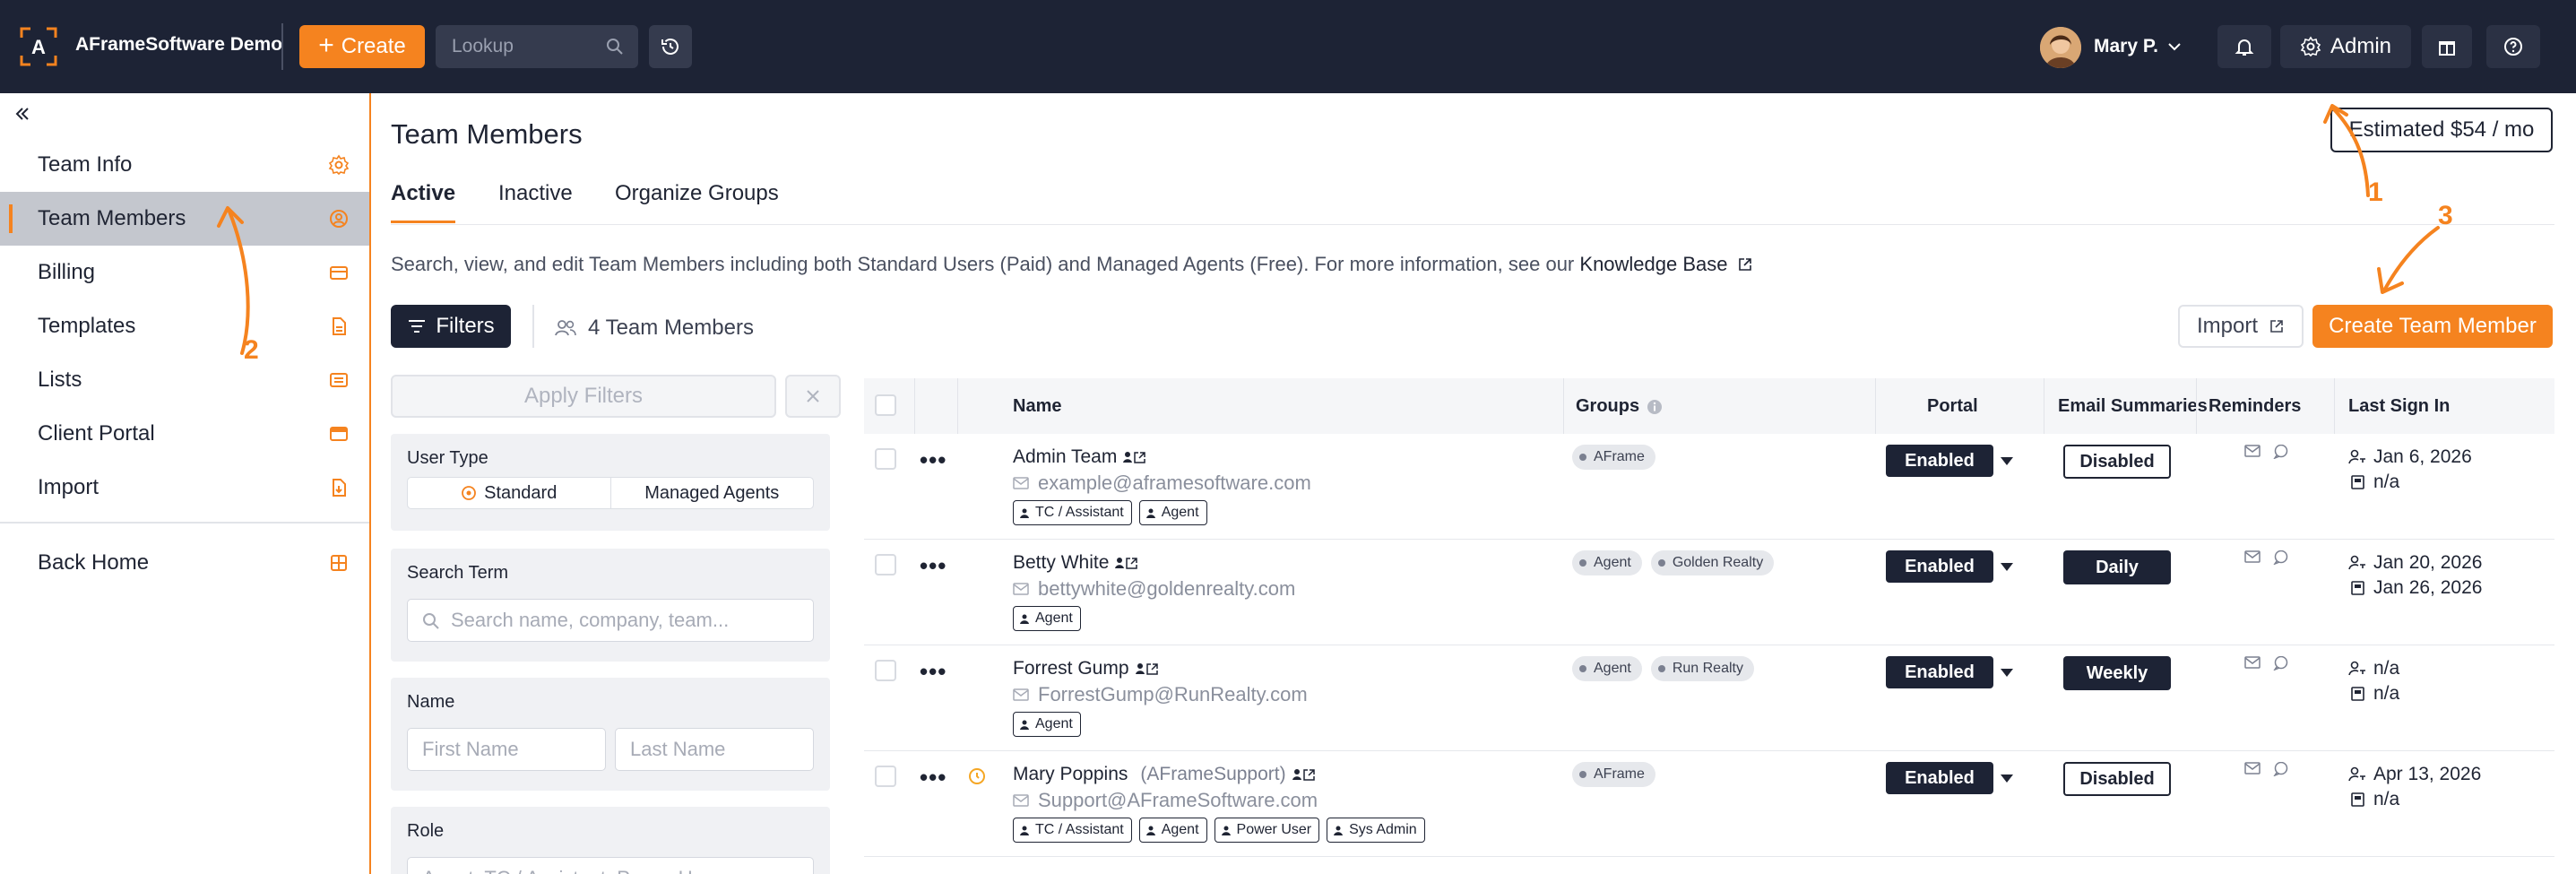 The height and width of the screenshot is (874, 2576). What do you see at coordinates (885, 405) in the screenshot?
I see `select-all-checkbox` at bounding box center [885, 405].